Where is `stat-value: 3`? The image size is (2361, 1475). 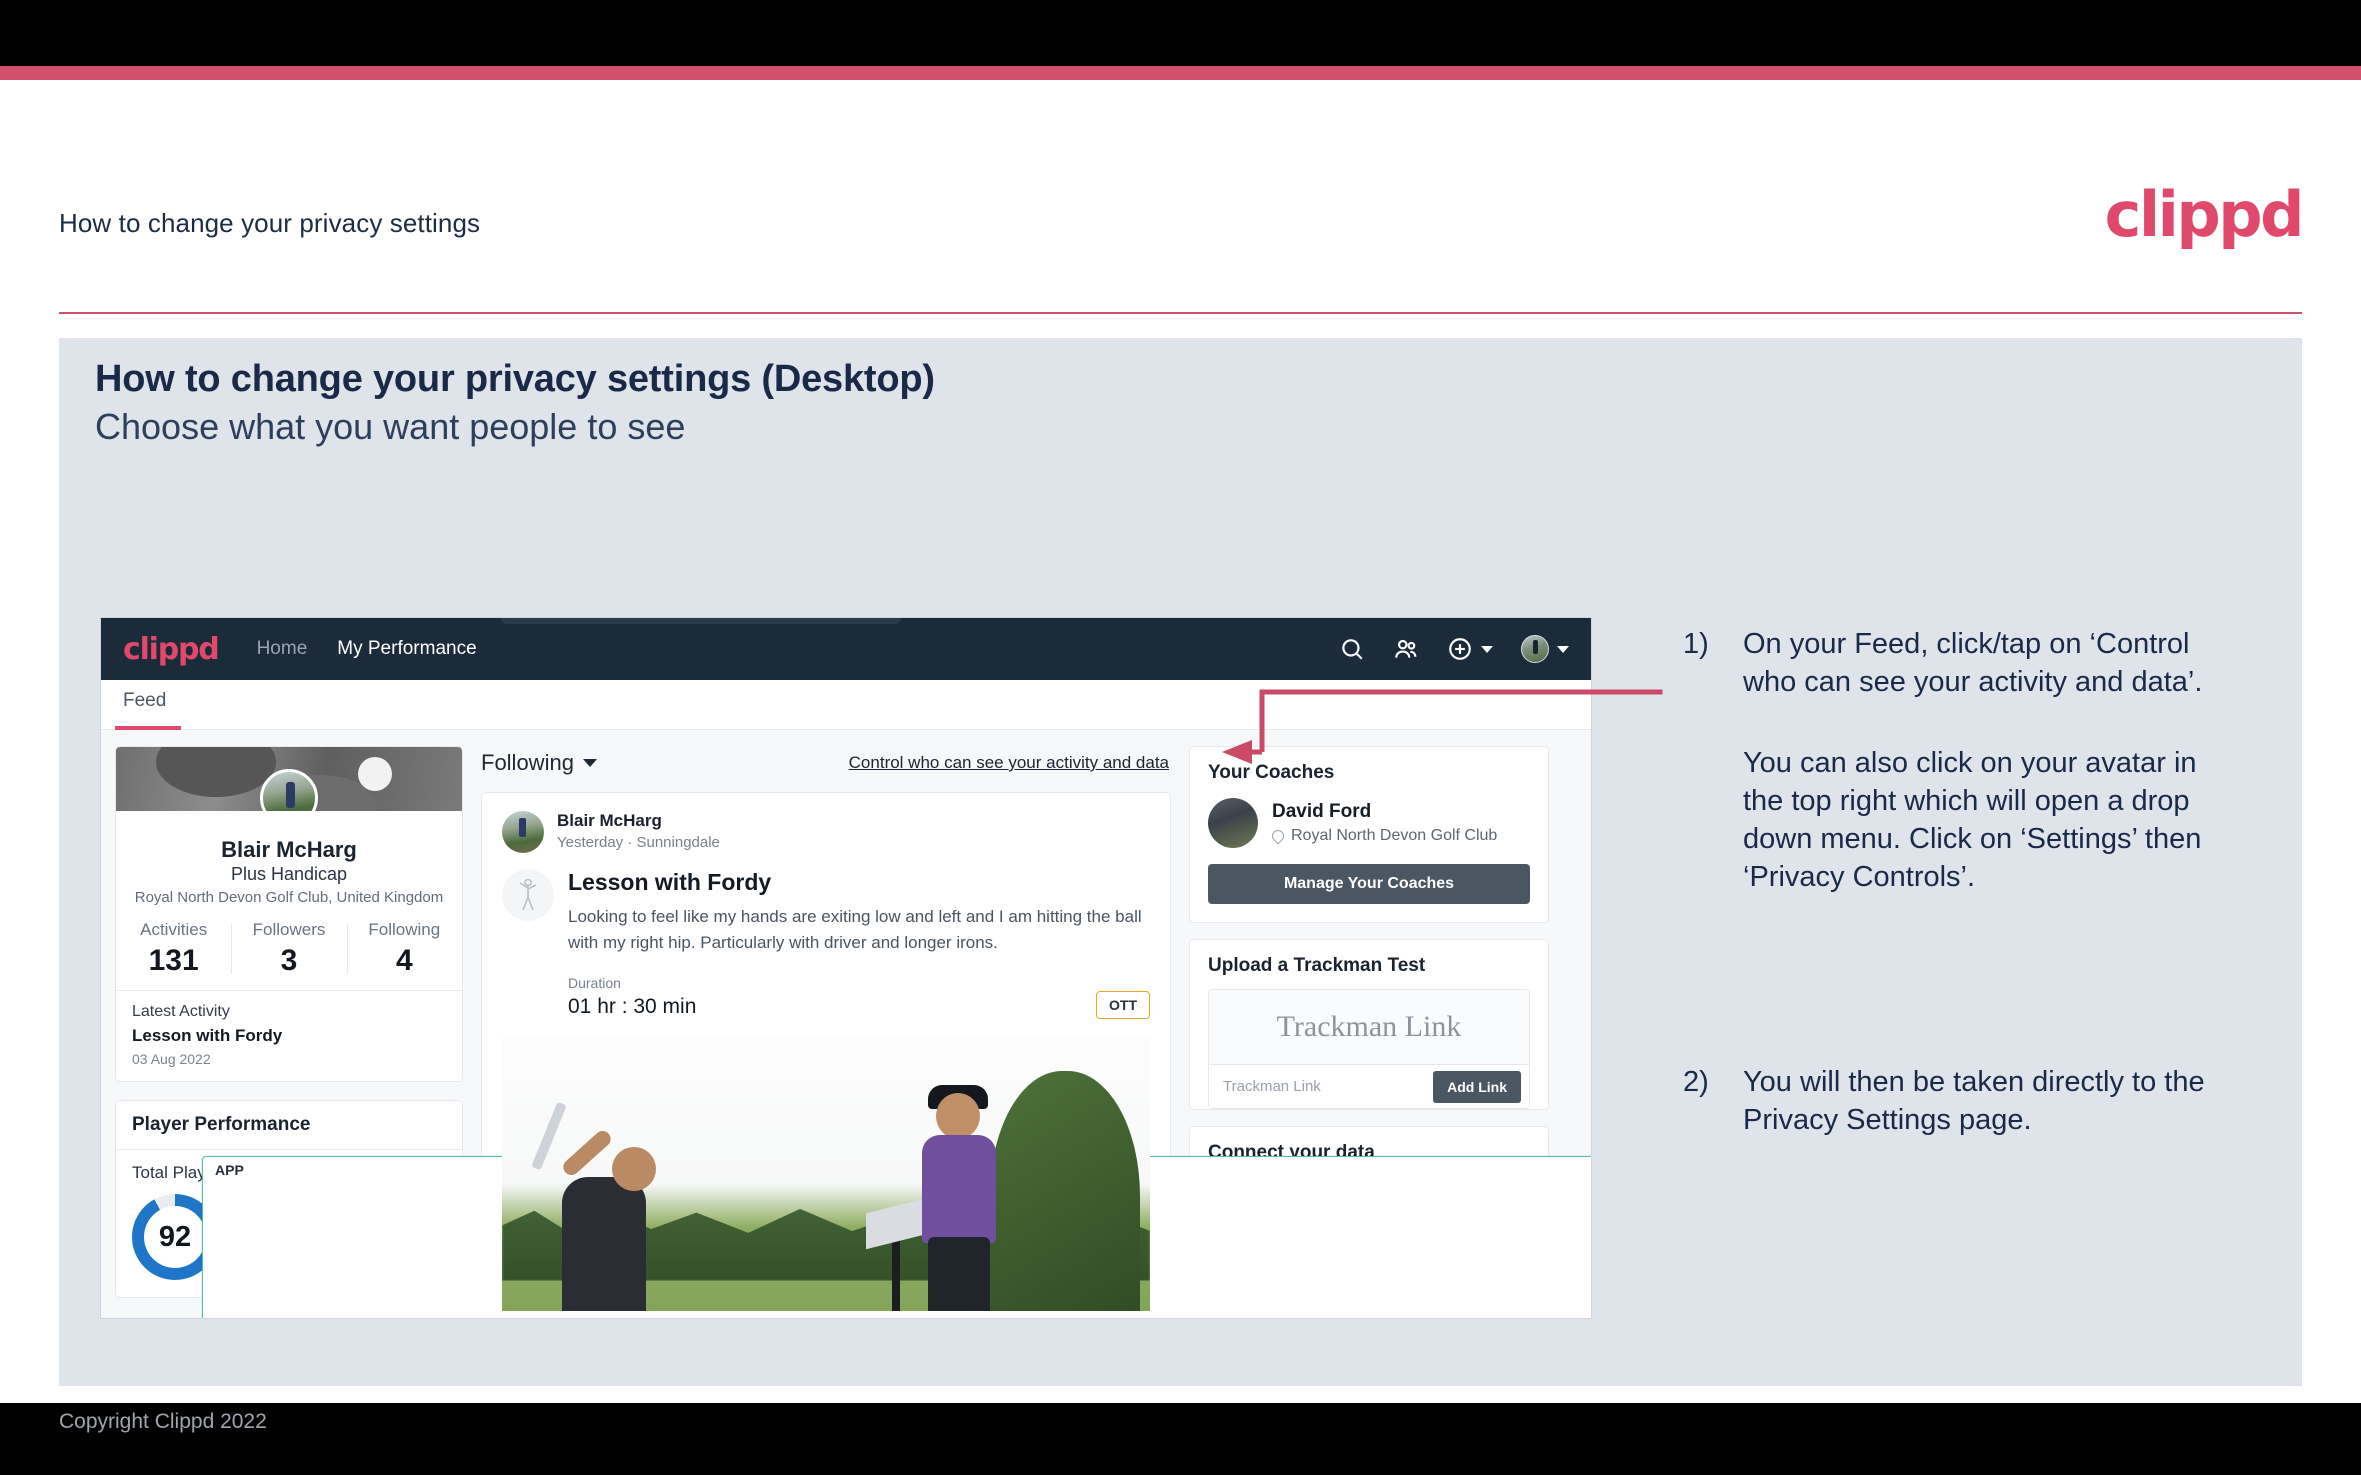
stat-value: 3 is located at coordinates (289, 960).